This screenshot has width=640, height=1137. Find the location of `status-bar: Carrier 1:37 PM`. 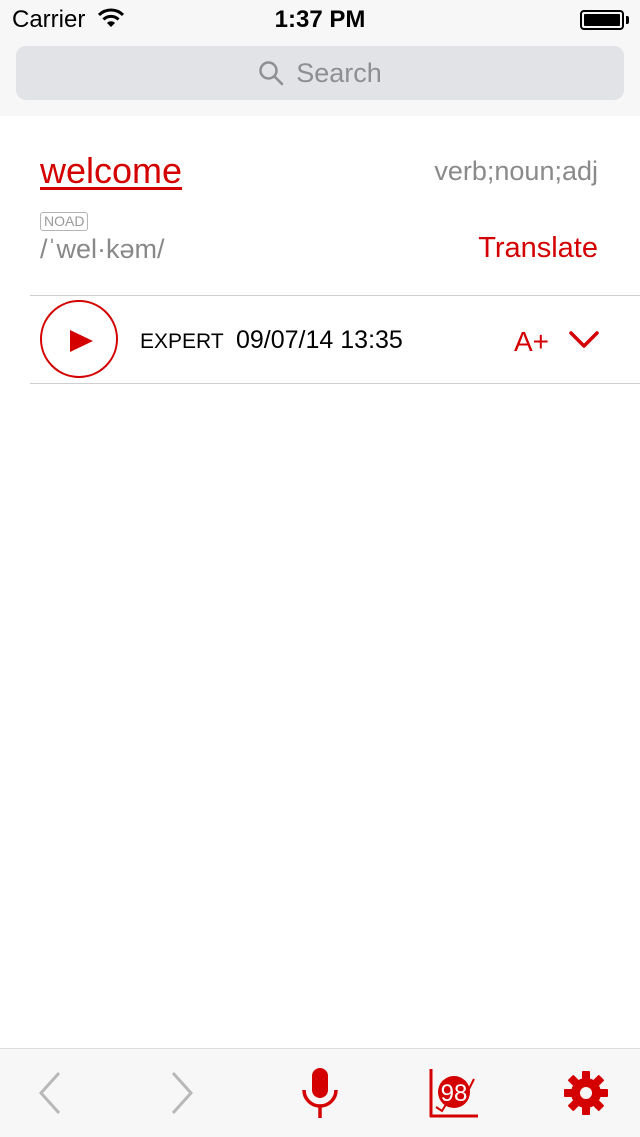

status-bar: Carrier 1:37 PM is located at coordinates (320, 20).